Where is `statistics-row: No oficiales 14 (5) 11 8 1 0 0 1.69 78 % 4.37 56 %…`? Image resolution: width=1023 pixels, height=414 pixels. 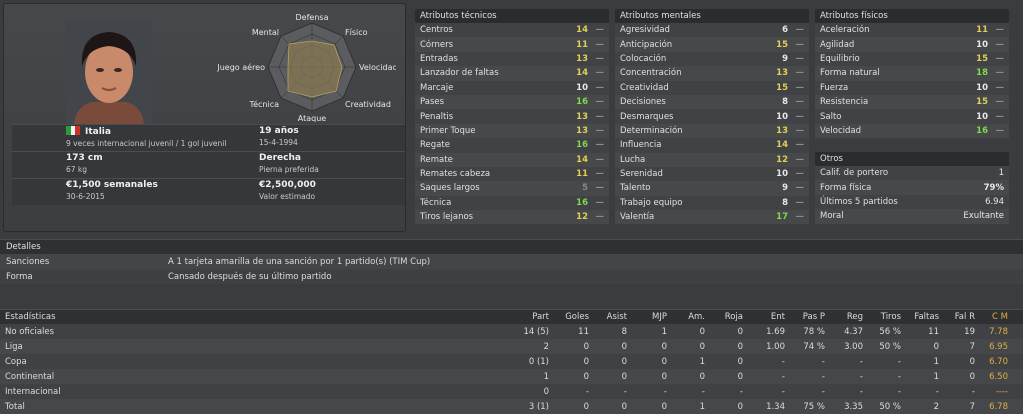 statistics-row: No oficiales 14 (5) 11 8 1 0 0 1.69 78 % 4.37 56 %… is located at coordinates (511, 331).